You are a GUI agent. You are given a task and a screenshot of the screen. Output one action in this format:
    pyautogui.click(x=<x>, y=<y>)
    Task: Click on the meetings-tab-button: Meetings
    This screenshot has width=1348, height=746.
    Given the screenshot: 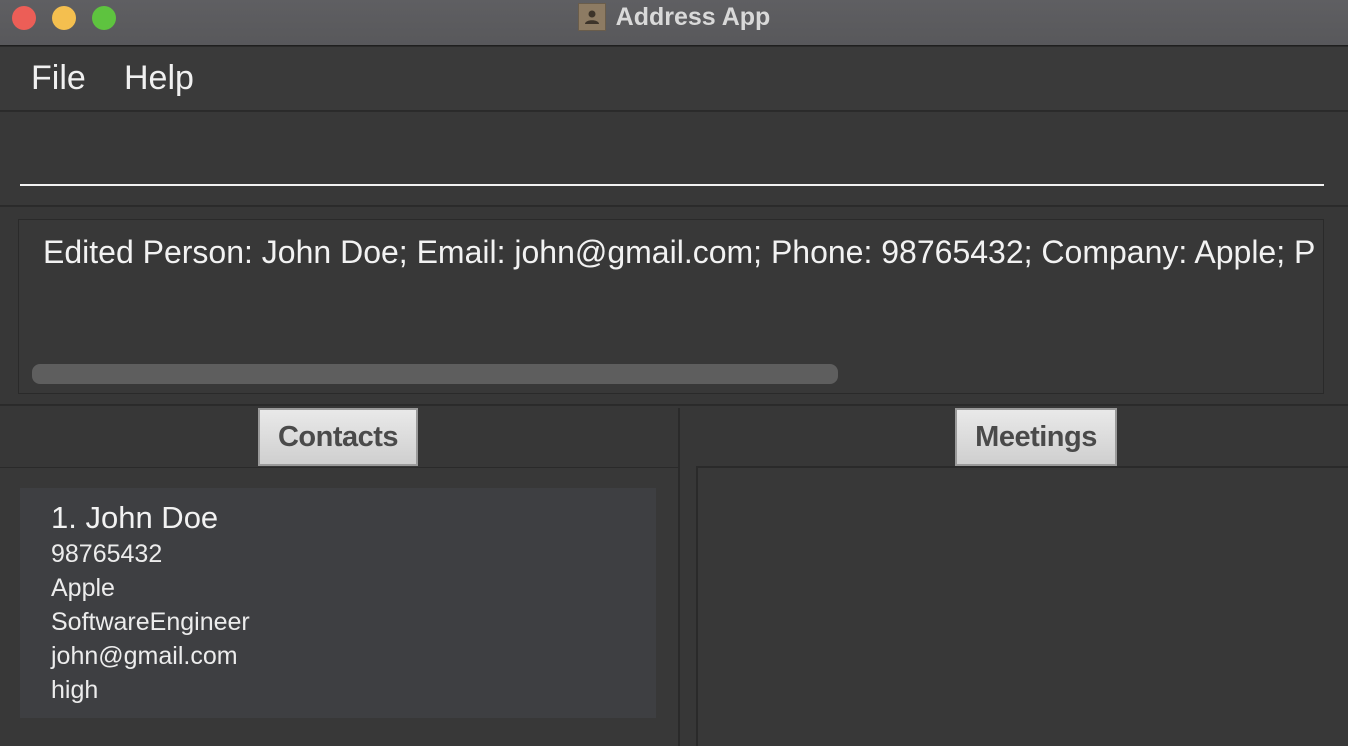 What is the action you would take?
    pyautogui.click(x=1036, y=437)
    